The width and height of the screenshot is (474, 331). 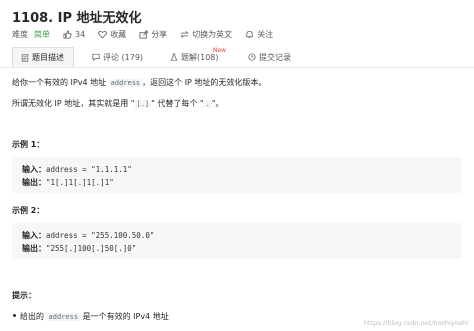 What do you see at coordinates (77, 18) in the screenshot?
I see `problem-title: 1108. IP 地址无效化` at bounding box center [77, 18].